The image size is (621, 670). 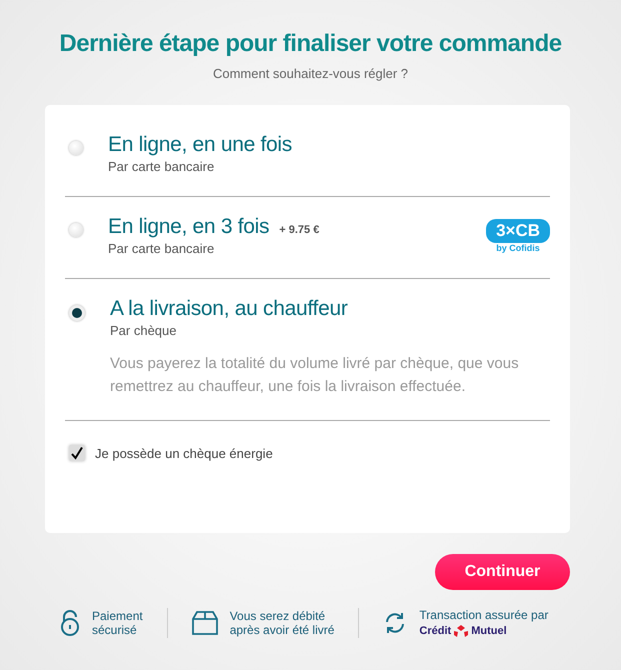 What do you see at coordinates (518, 248) in the screenshot?
I see `logo-caption: by Cofidis` at bounding box center [518, 248].